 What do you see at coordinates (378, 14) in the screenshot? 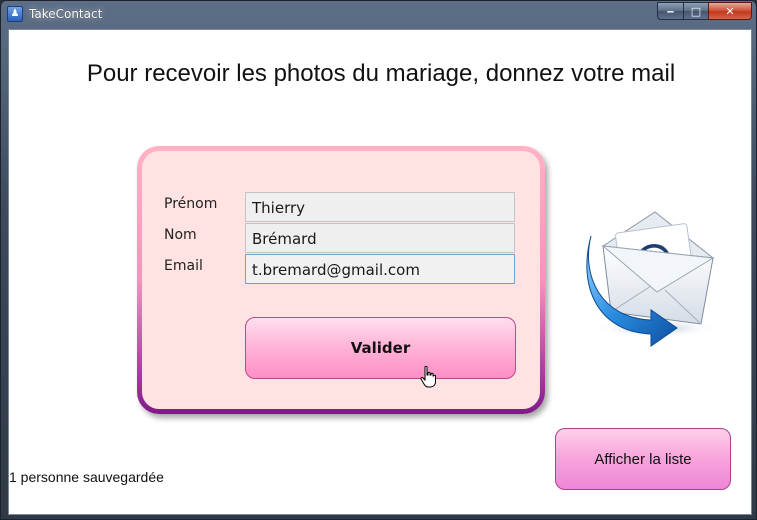
I see `title-bar: ♟ TakeContact ‒ □ ✕` at bounding box center [378, 14].